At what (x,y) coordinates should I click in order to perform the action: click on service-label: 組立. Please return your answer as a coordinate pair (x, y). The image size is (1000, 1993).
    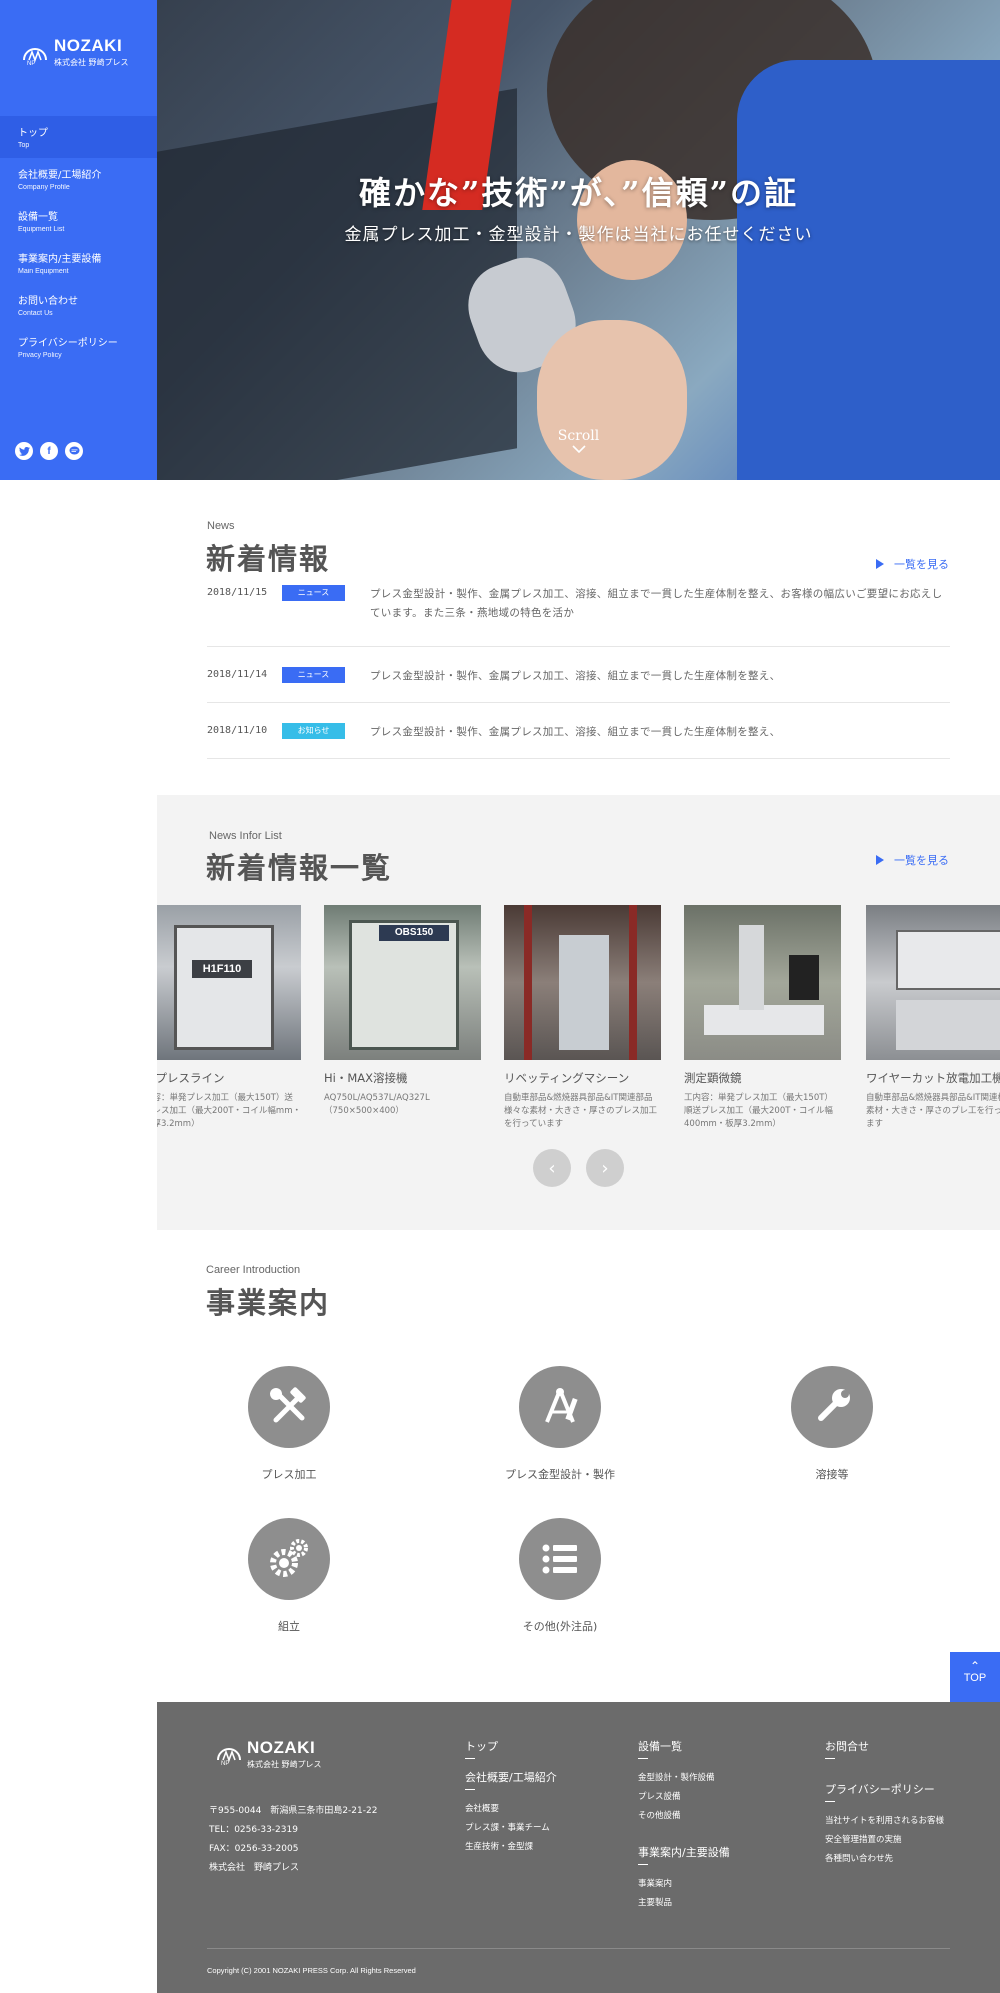
    Looking at the image, I should click on (289, 1626).